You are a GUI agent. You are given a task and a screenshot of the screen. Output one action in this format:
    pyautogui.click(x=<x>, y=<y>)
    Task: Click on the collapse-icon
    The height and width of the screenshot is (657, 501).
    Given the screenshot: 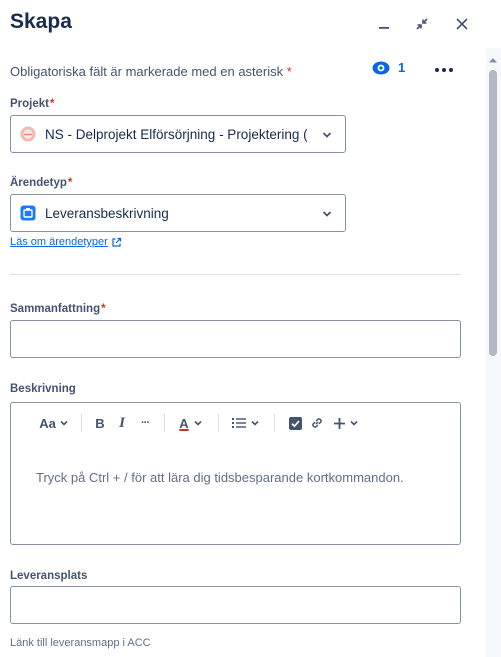 What is the action you would take?
    pyautogui.click(x=422, y=24)
    